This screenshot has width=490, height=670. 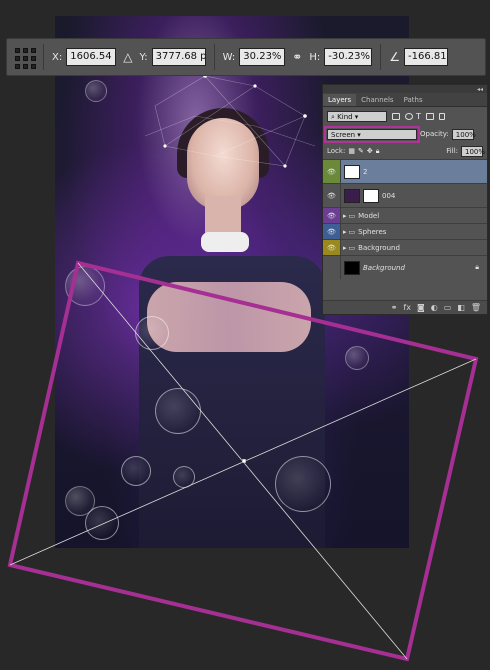 What do you see at coordinates (477, 267) in the screenshot?
I see `lock-icon: 🔒︎` at bounding box center [477, 267].